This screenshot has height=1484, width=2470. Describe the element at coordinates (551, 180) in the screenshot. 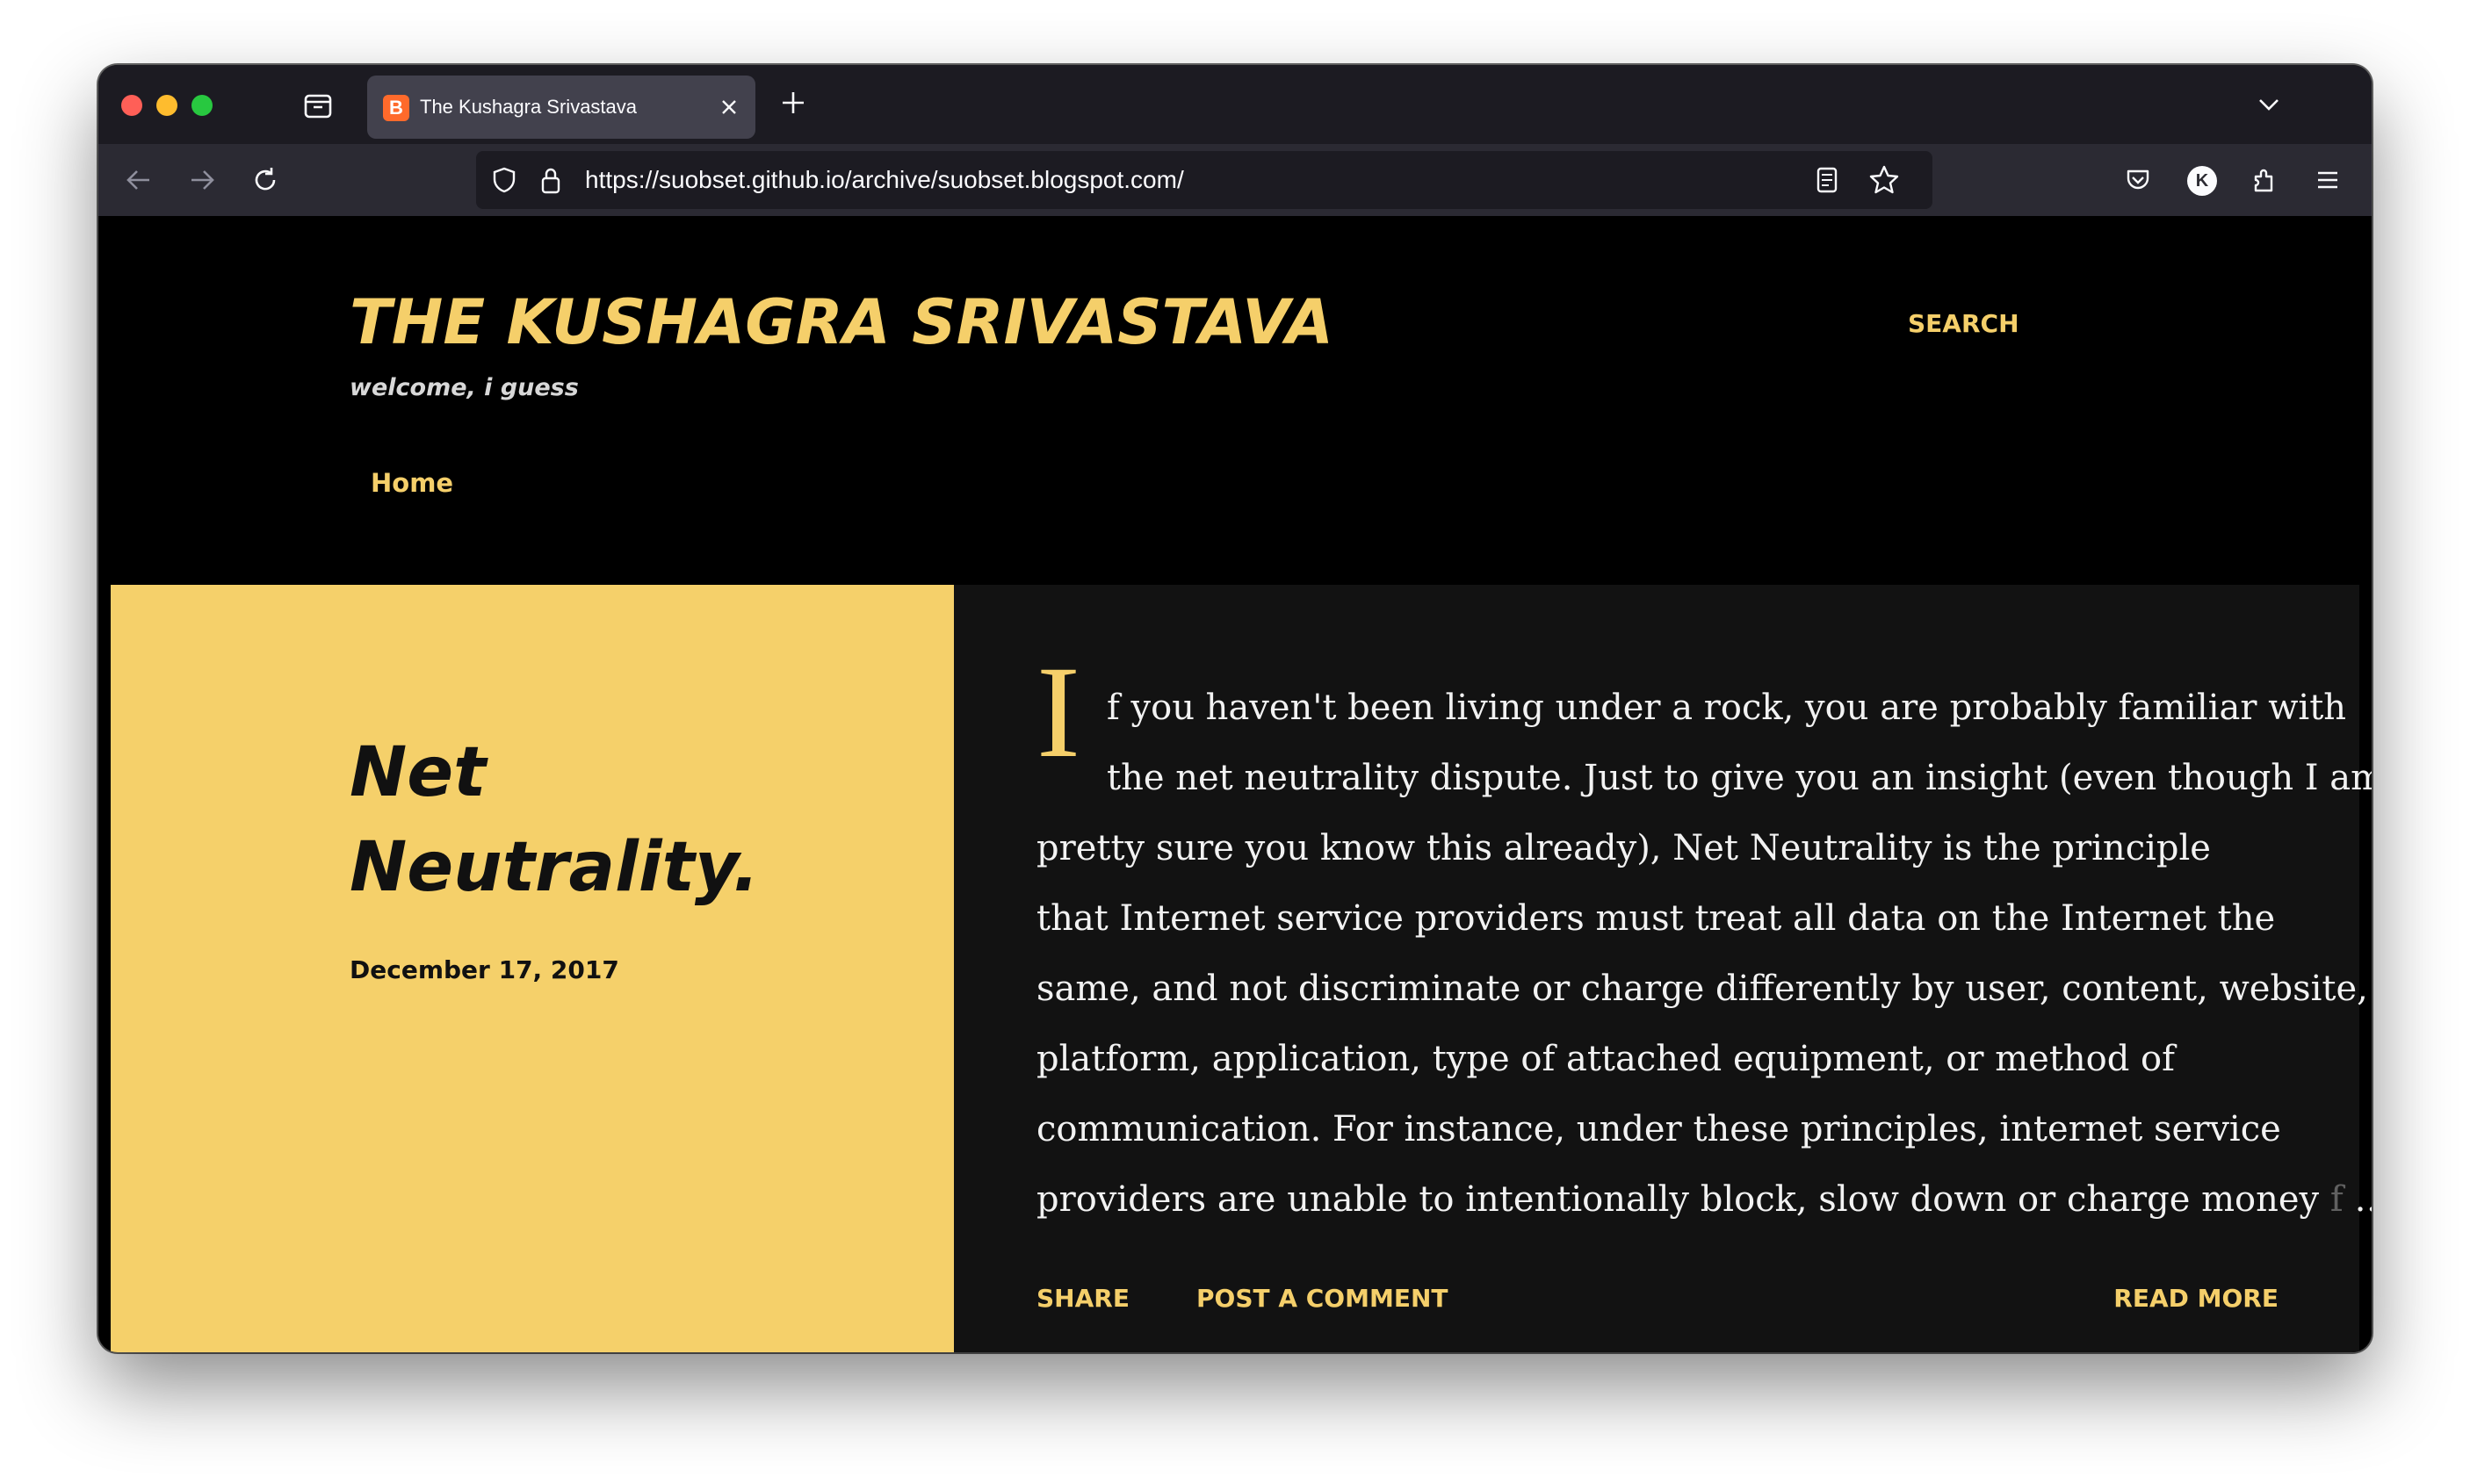

I see `lock-icon` at that location.